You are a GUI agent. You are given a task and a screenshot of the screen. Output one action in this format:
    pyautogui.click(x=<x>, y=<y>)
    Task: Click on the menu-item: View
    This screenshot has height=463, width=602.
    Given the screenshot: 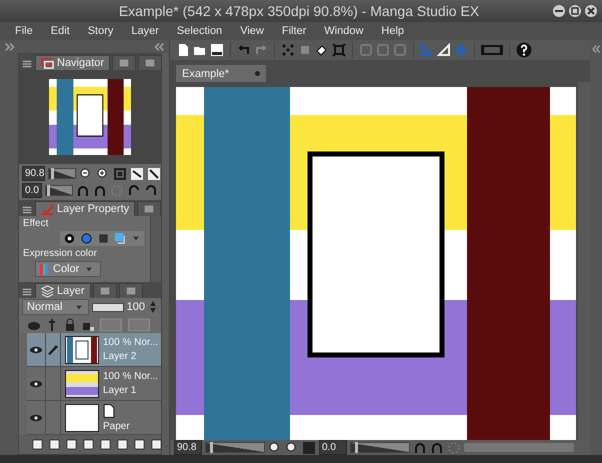 What is the action you would take?
    pyautogui.click(x=252, y=31)
    